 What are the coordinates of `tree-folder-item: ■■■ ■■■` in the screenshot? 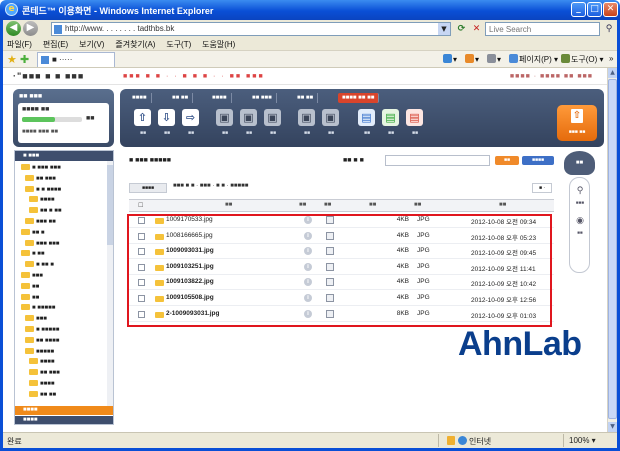 It's located at (61, 243).